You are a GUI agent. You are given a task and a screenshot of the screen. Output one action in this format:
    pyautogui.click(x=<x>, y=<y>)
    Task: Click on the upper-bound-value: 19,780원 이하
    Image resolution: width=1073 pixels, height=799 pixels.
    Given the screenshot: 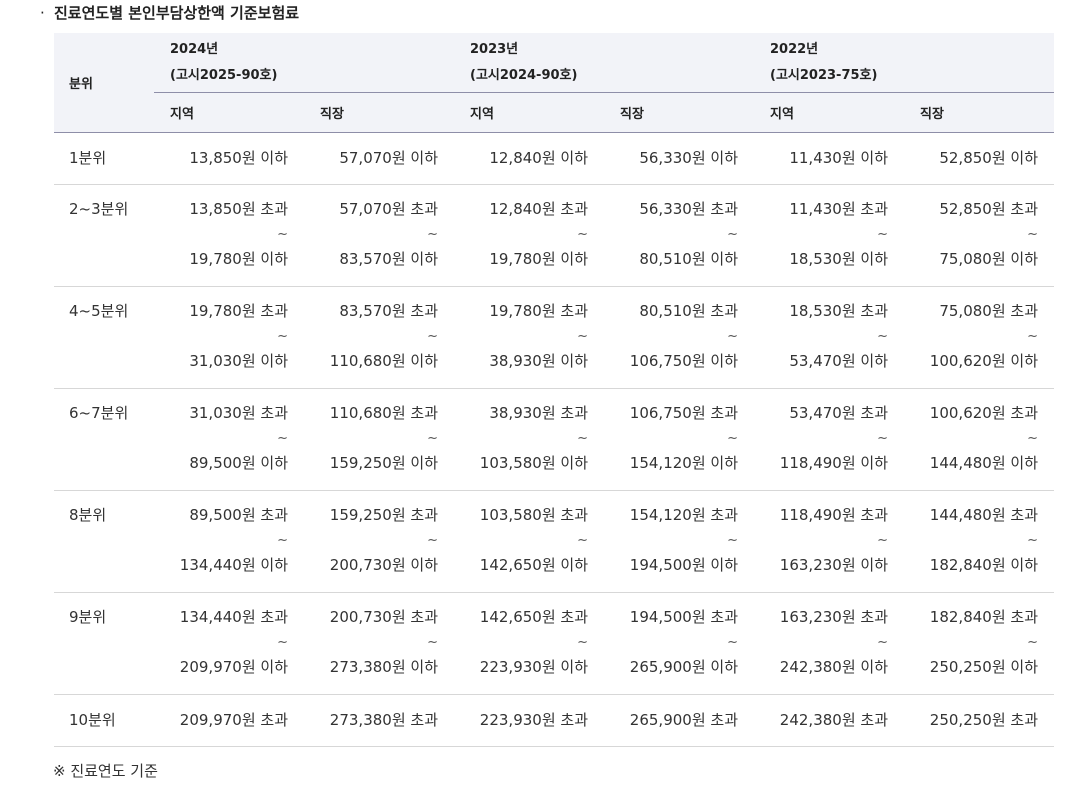 What is the action you would take?
    pyautogui.click(x=538, y=259)
    